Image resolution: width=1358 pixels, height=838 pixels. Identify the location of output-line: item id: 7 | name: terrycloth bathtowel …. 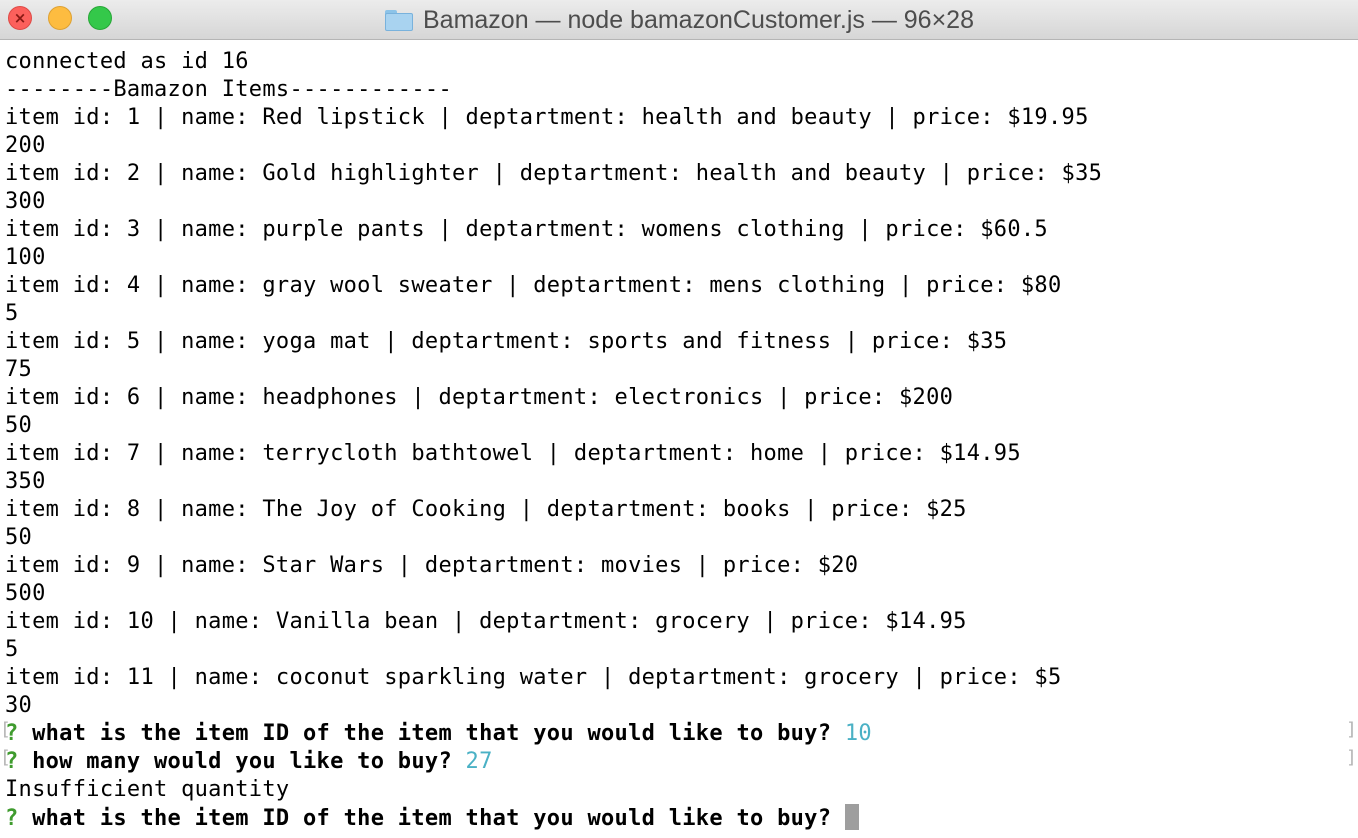
(513, 453).